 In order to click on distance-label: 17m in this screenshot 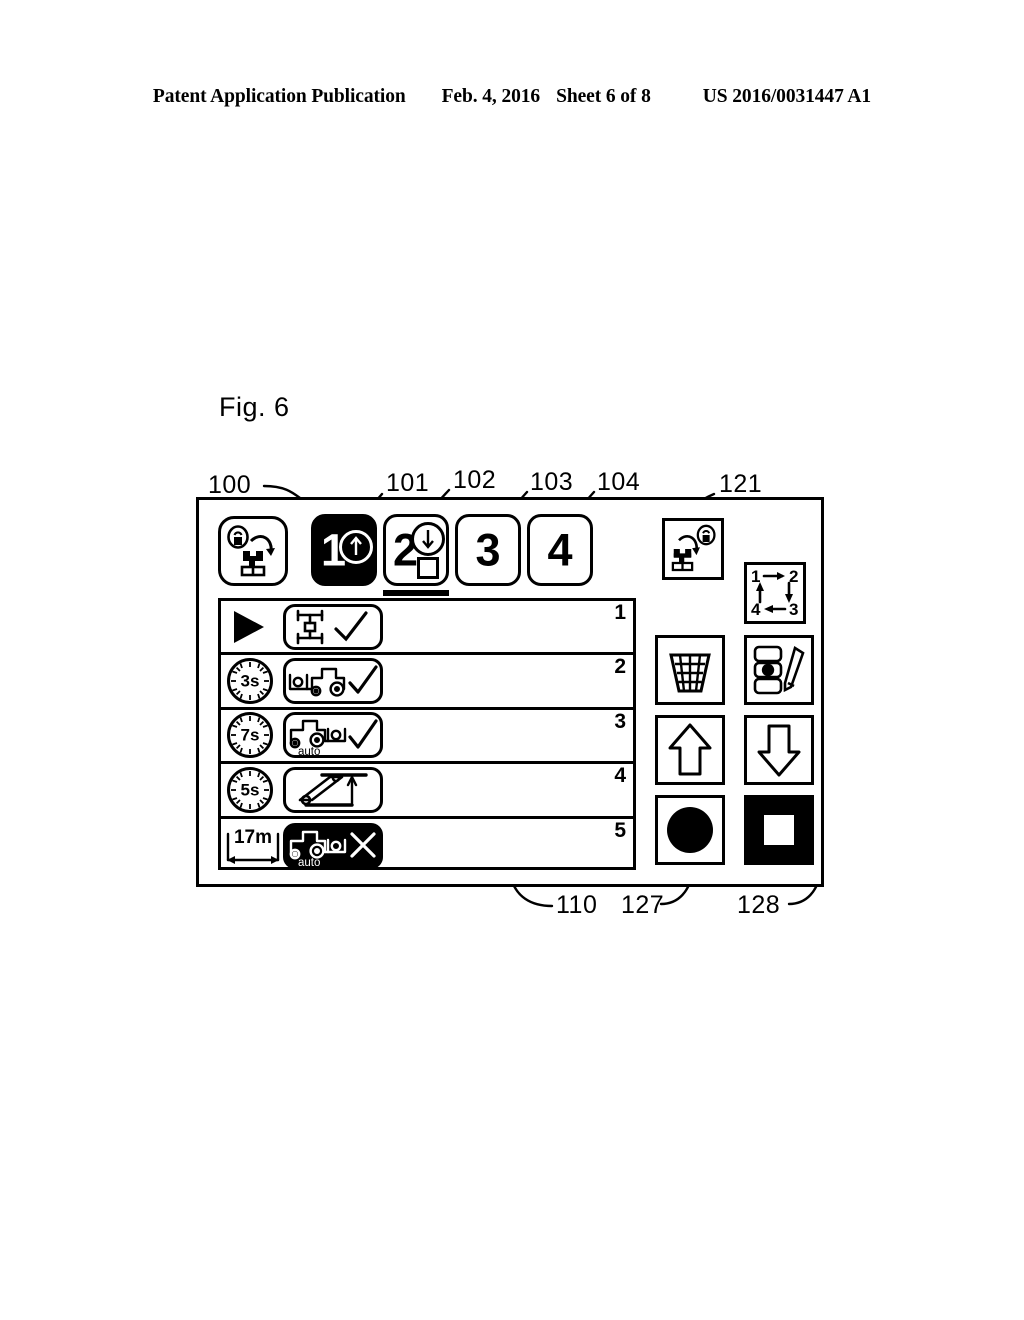, I will do `click(253, 837)`.